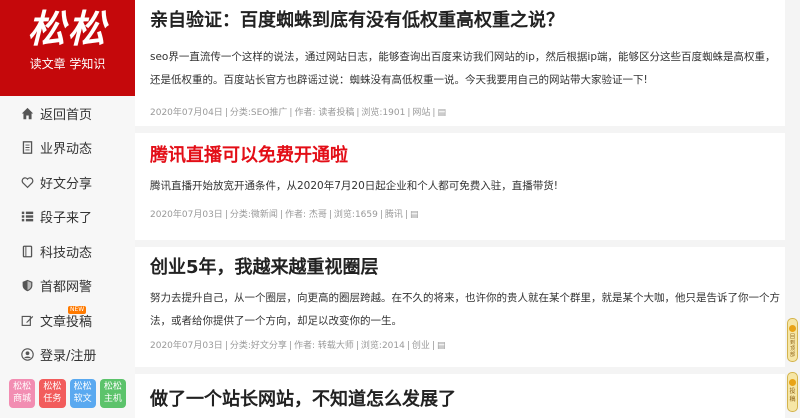 Image resolution: width=800 pixels, height=418 pixels. Describe the element at coordinates (77, 310) in the screenshot. I see `new-badge: NEW` at that location.